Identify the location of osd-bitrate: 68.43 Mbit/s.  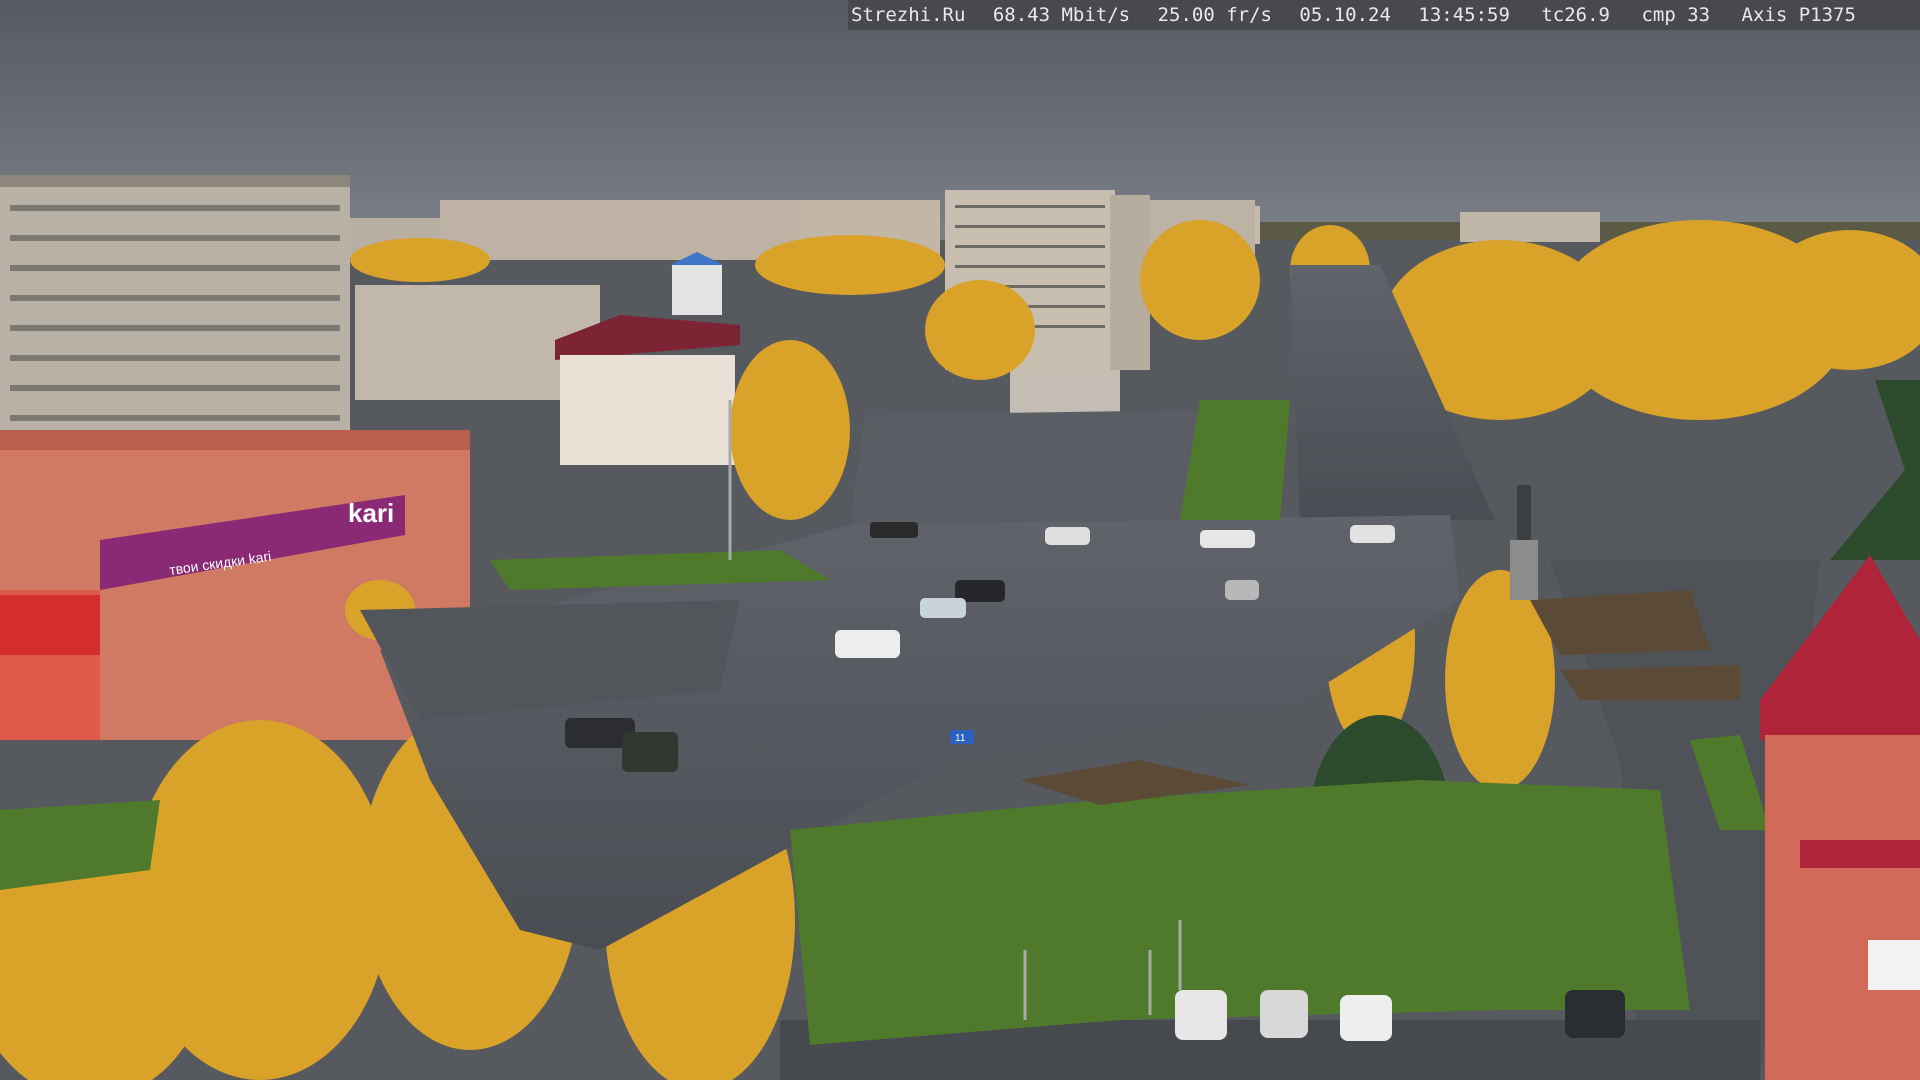
(1061, 15).